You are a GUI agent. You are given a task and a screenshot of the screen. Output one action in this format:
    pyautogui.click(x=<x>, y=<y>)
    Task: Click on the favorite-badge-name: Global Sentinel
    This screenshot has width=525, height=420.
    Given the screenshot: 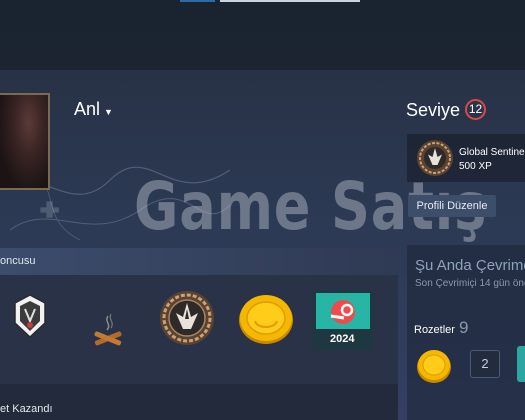 What is the action you would take?
    pyautogui.click(x=492, y=152)
    